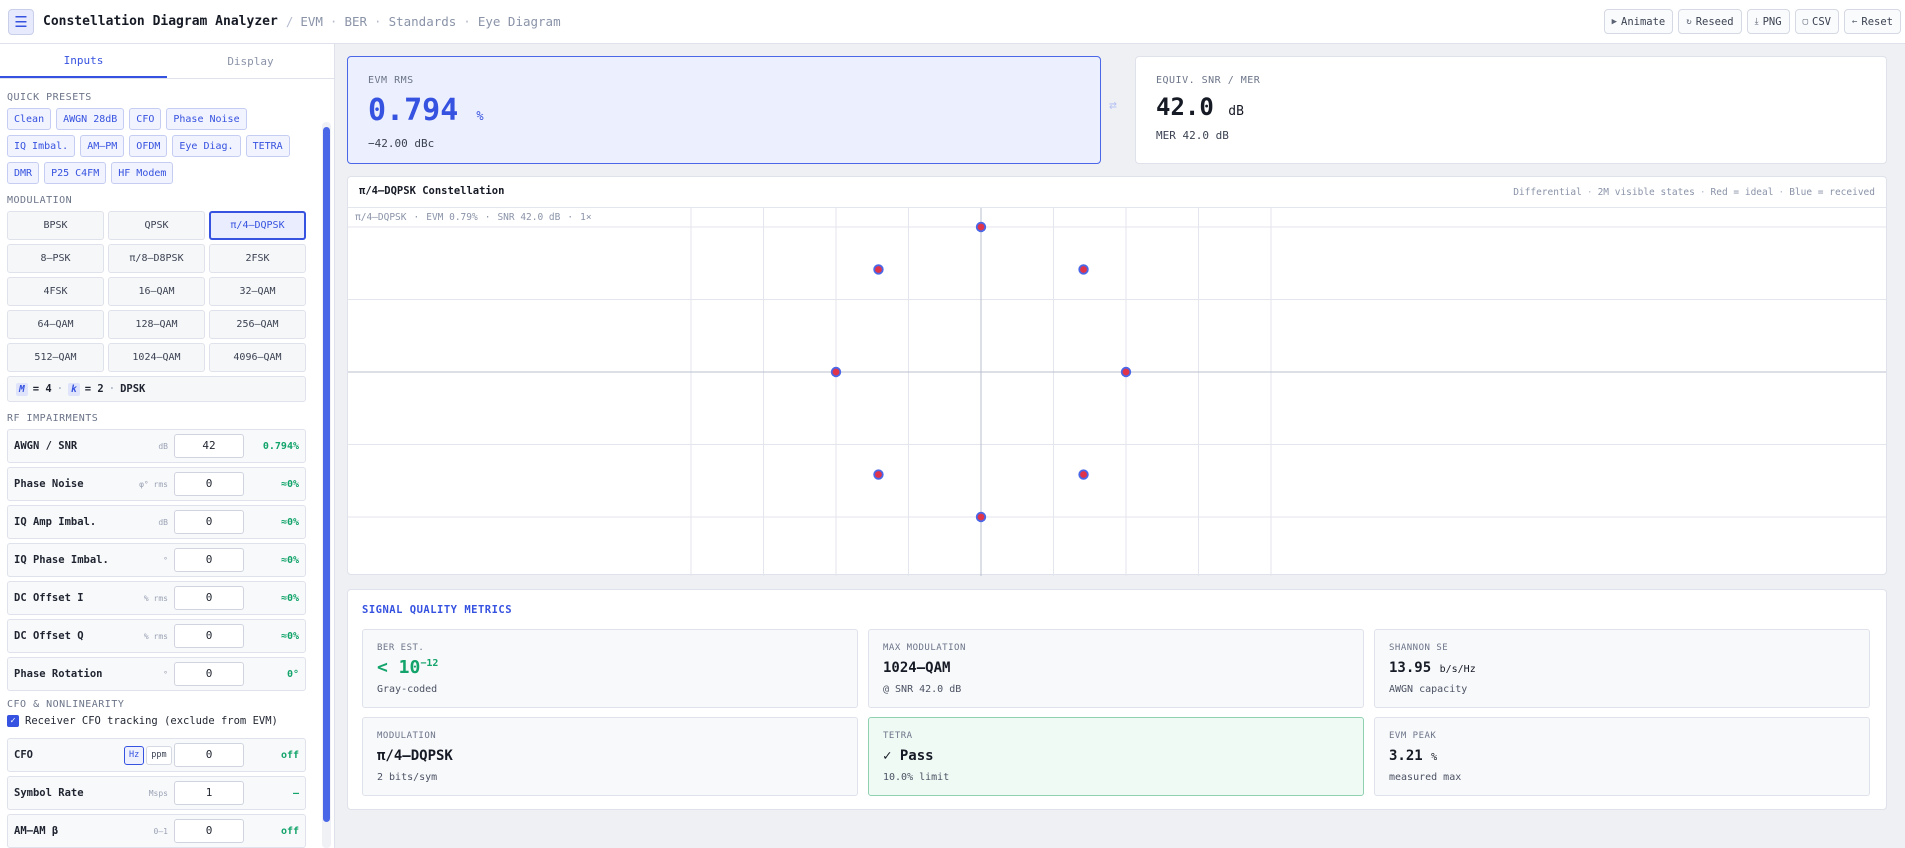  I want to click on tetra-value: ✓ Pass, so click(908, 756).